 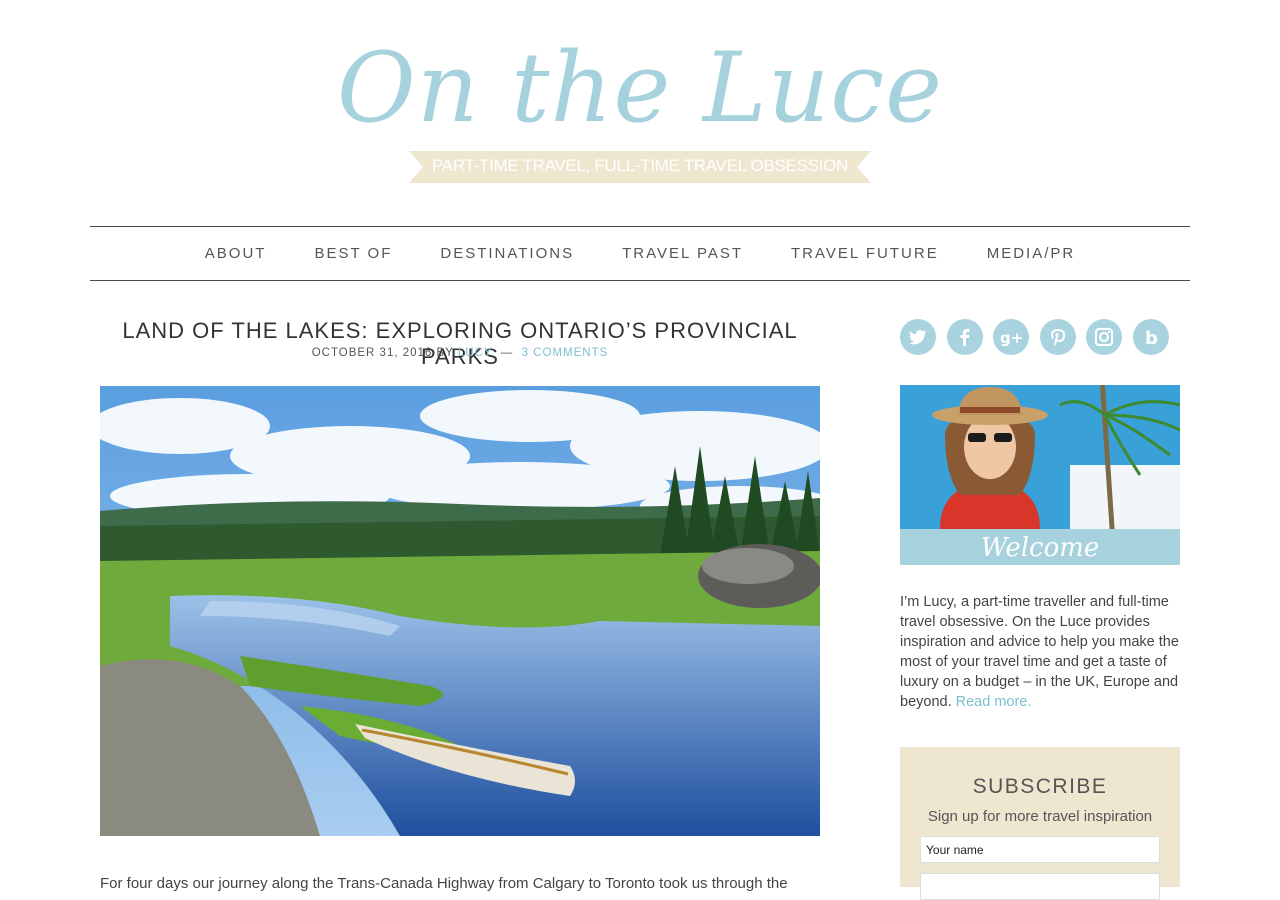 I want to click on nav-best-of: BEST OF, so click(x=353, y=253).